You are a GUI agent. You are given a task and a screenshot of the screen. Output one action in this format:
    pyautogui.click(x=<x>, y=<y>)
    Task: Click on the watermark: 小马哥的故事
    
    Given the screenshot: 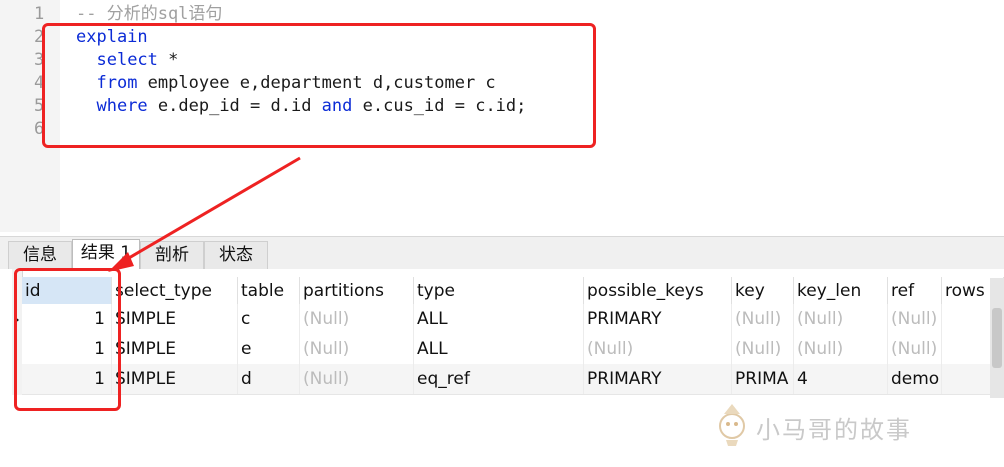 What is the action you would take?
    pyautogui.click(x=833, y=425)
    